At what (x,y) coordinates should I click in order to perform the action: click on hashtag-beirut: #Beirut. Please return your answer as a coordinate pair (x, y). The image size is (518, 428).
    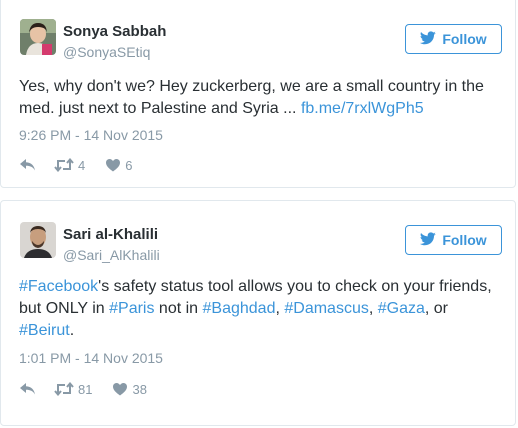
    Looking at the image, I should click on (44, 330).